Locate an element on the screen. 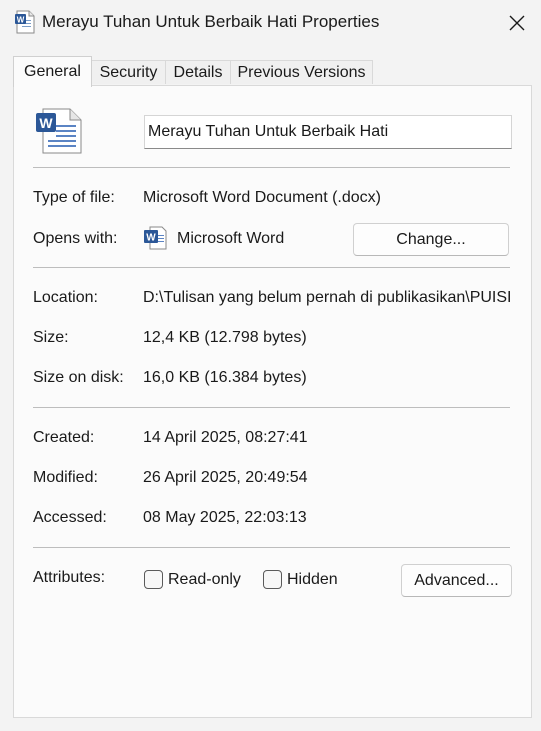 The width and height of the screenshot is (541, 731). file-name-input is located at coordinates (328, 132).